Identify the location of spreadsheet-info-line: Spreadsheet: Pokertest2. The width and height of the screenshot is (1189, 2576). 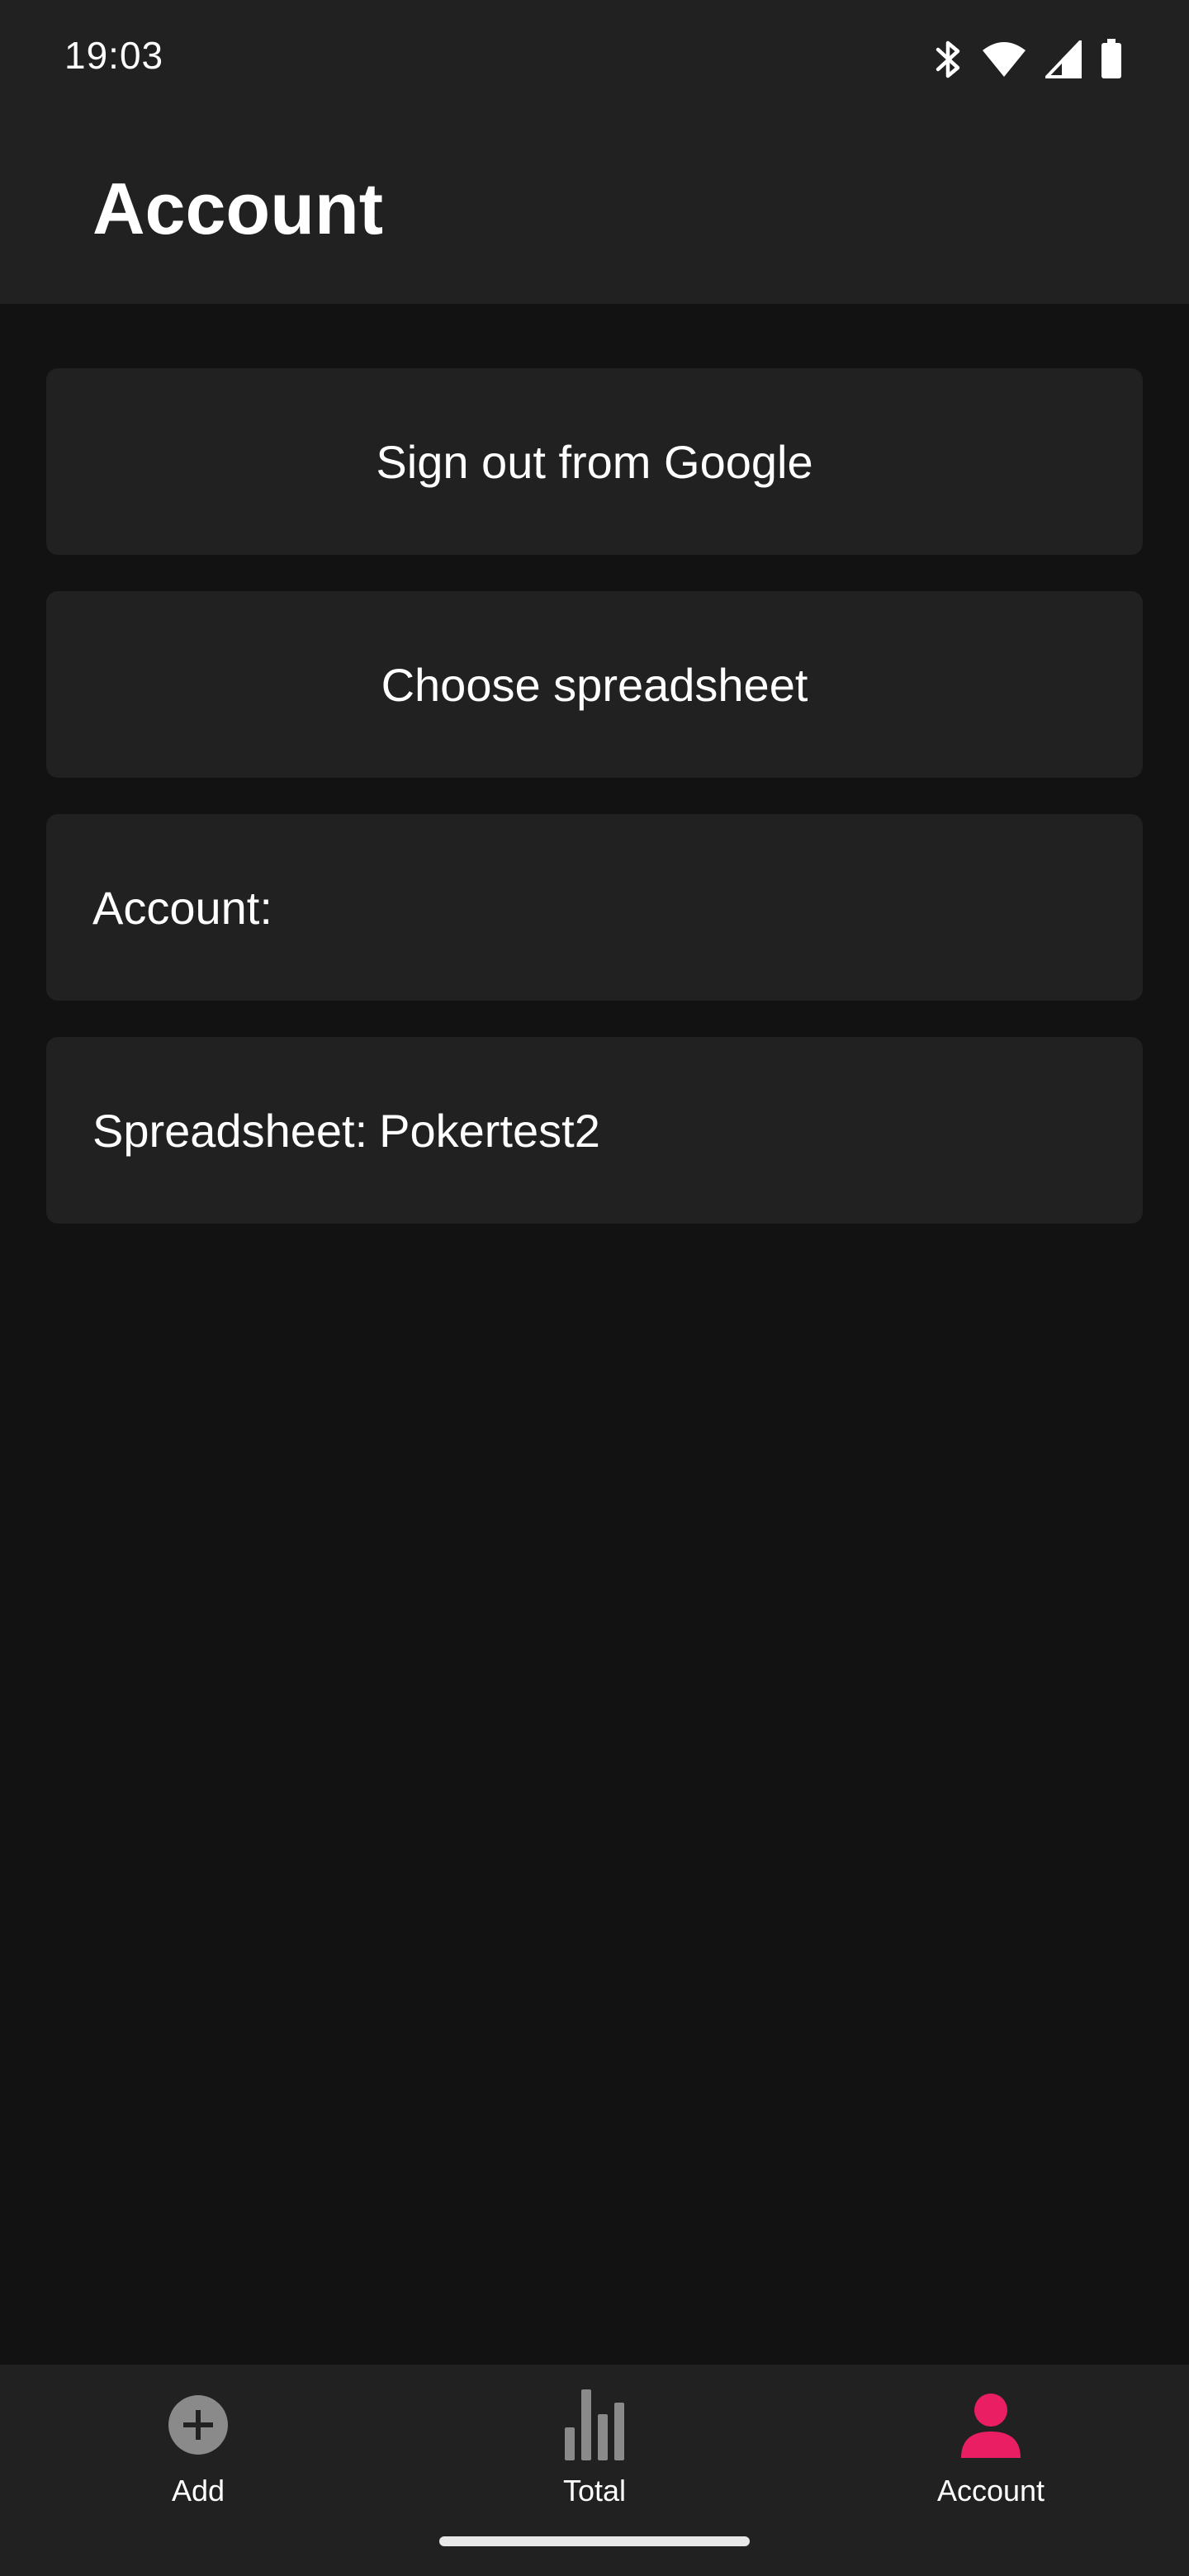
(346, 1131).